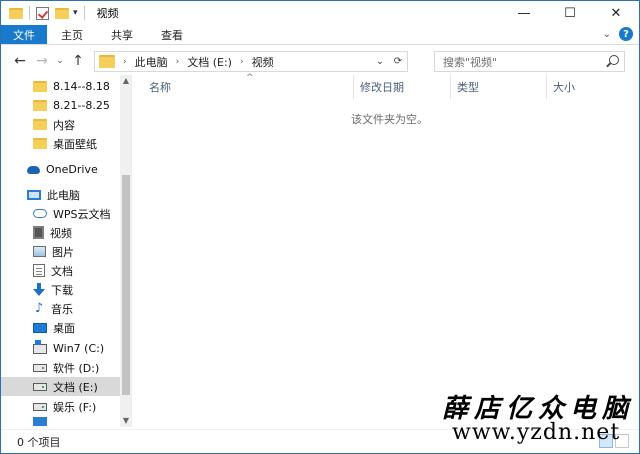 The height and width of the screenshot is (454, 640). What do you see at coordinates (107, 13) in the screenshot?
I see `window-title: 视频` at bounding box center [107, 13].